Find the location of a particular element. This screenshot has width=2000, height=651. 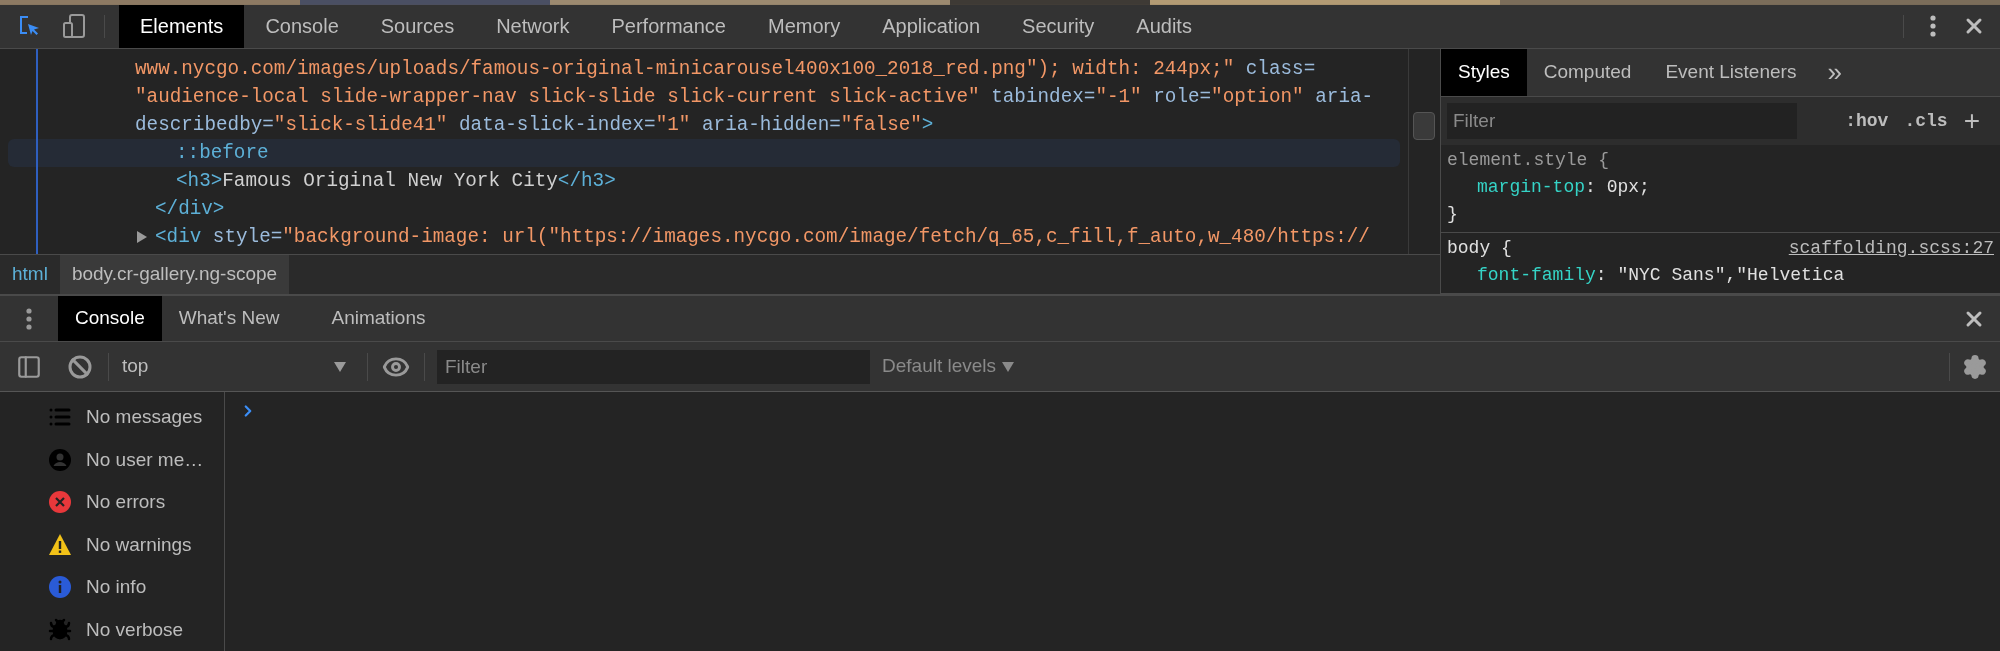

panel-tab: Memory is located at coordinates (804, 26).